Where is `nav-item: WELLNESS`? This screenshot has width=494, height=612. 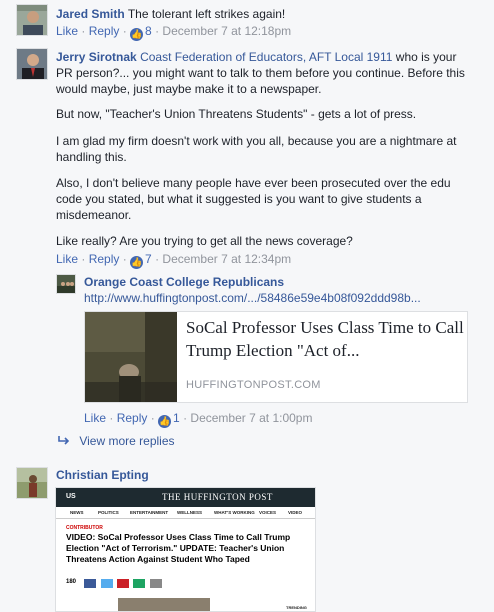 nav-item: WELLNESS is located at coordinates (190, 512).